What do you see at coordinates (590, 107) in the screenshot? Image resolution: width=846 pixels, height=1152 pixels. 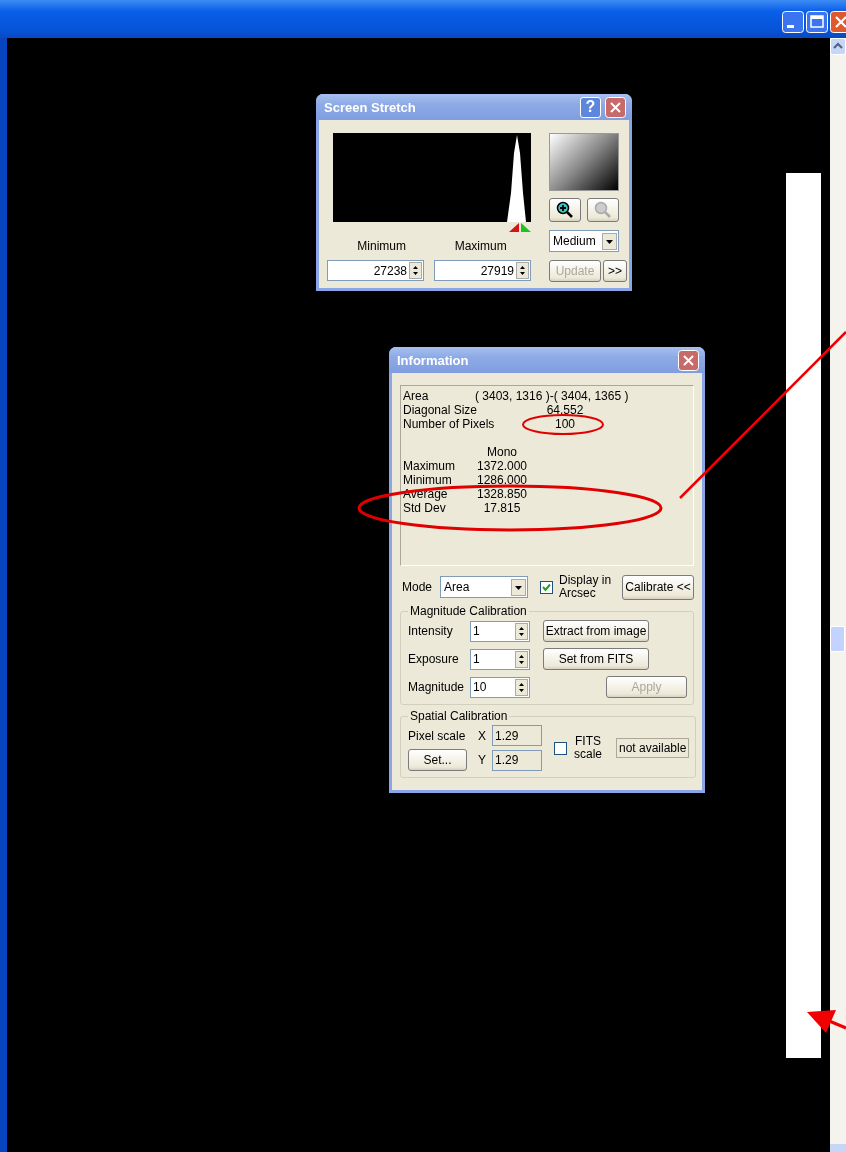 I see `help-button: ?` at bounding box center [590, 107].